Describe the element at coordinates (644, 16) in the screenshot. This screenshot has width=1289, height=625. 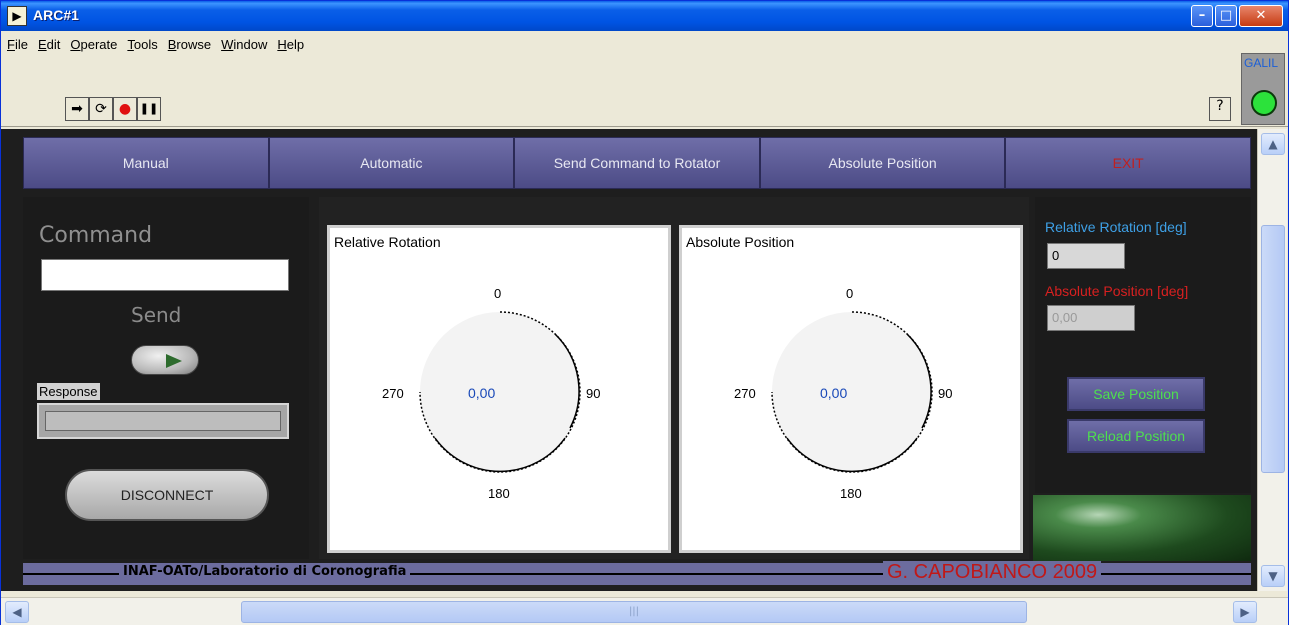
I see `title-bar: ▶ ARC#1 – □ ✕` at that location.